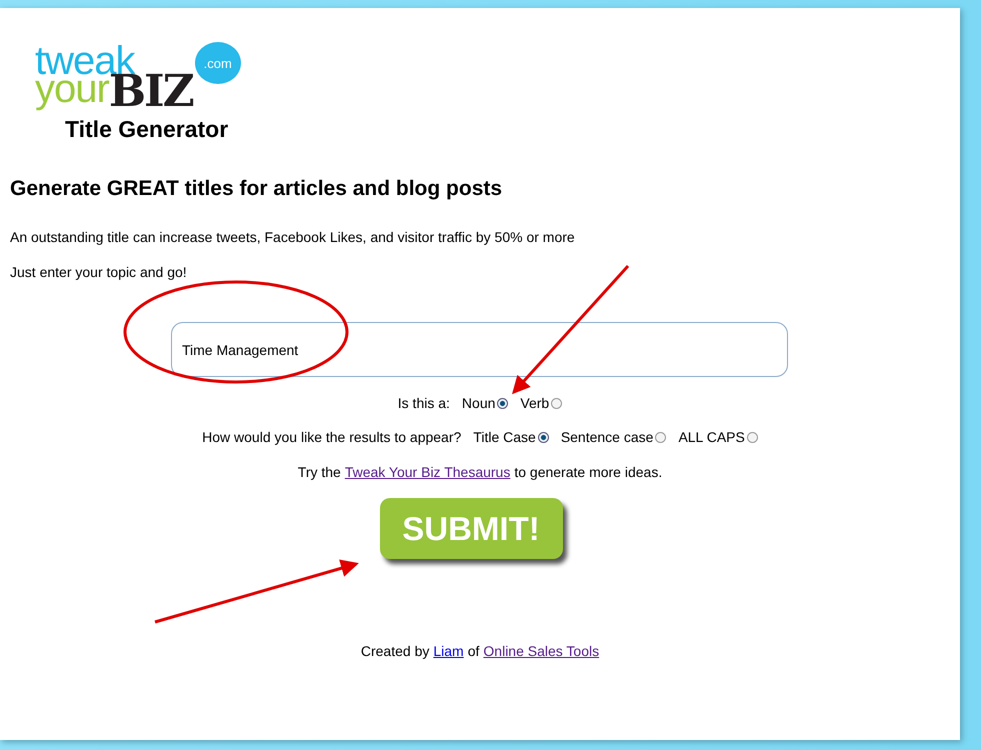  Describe the element at coordinates (588, 472) in the screenshot. I see `note-text: to generate more ideas.` at that location.